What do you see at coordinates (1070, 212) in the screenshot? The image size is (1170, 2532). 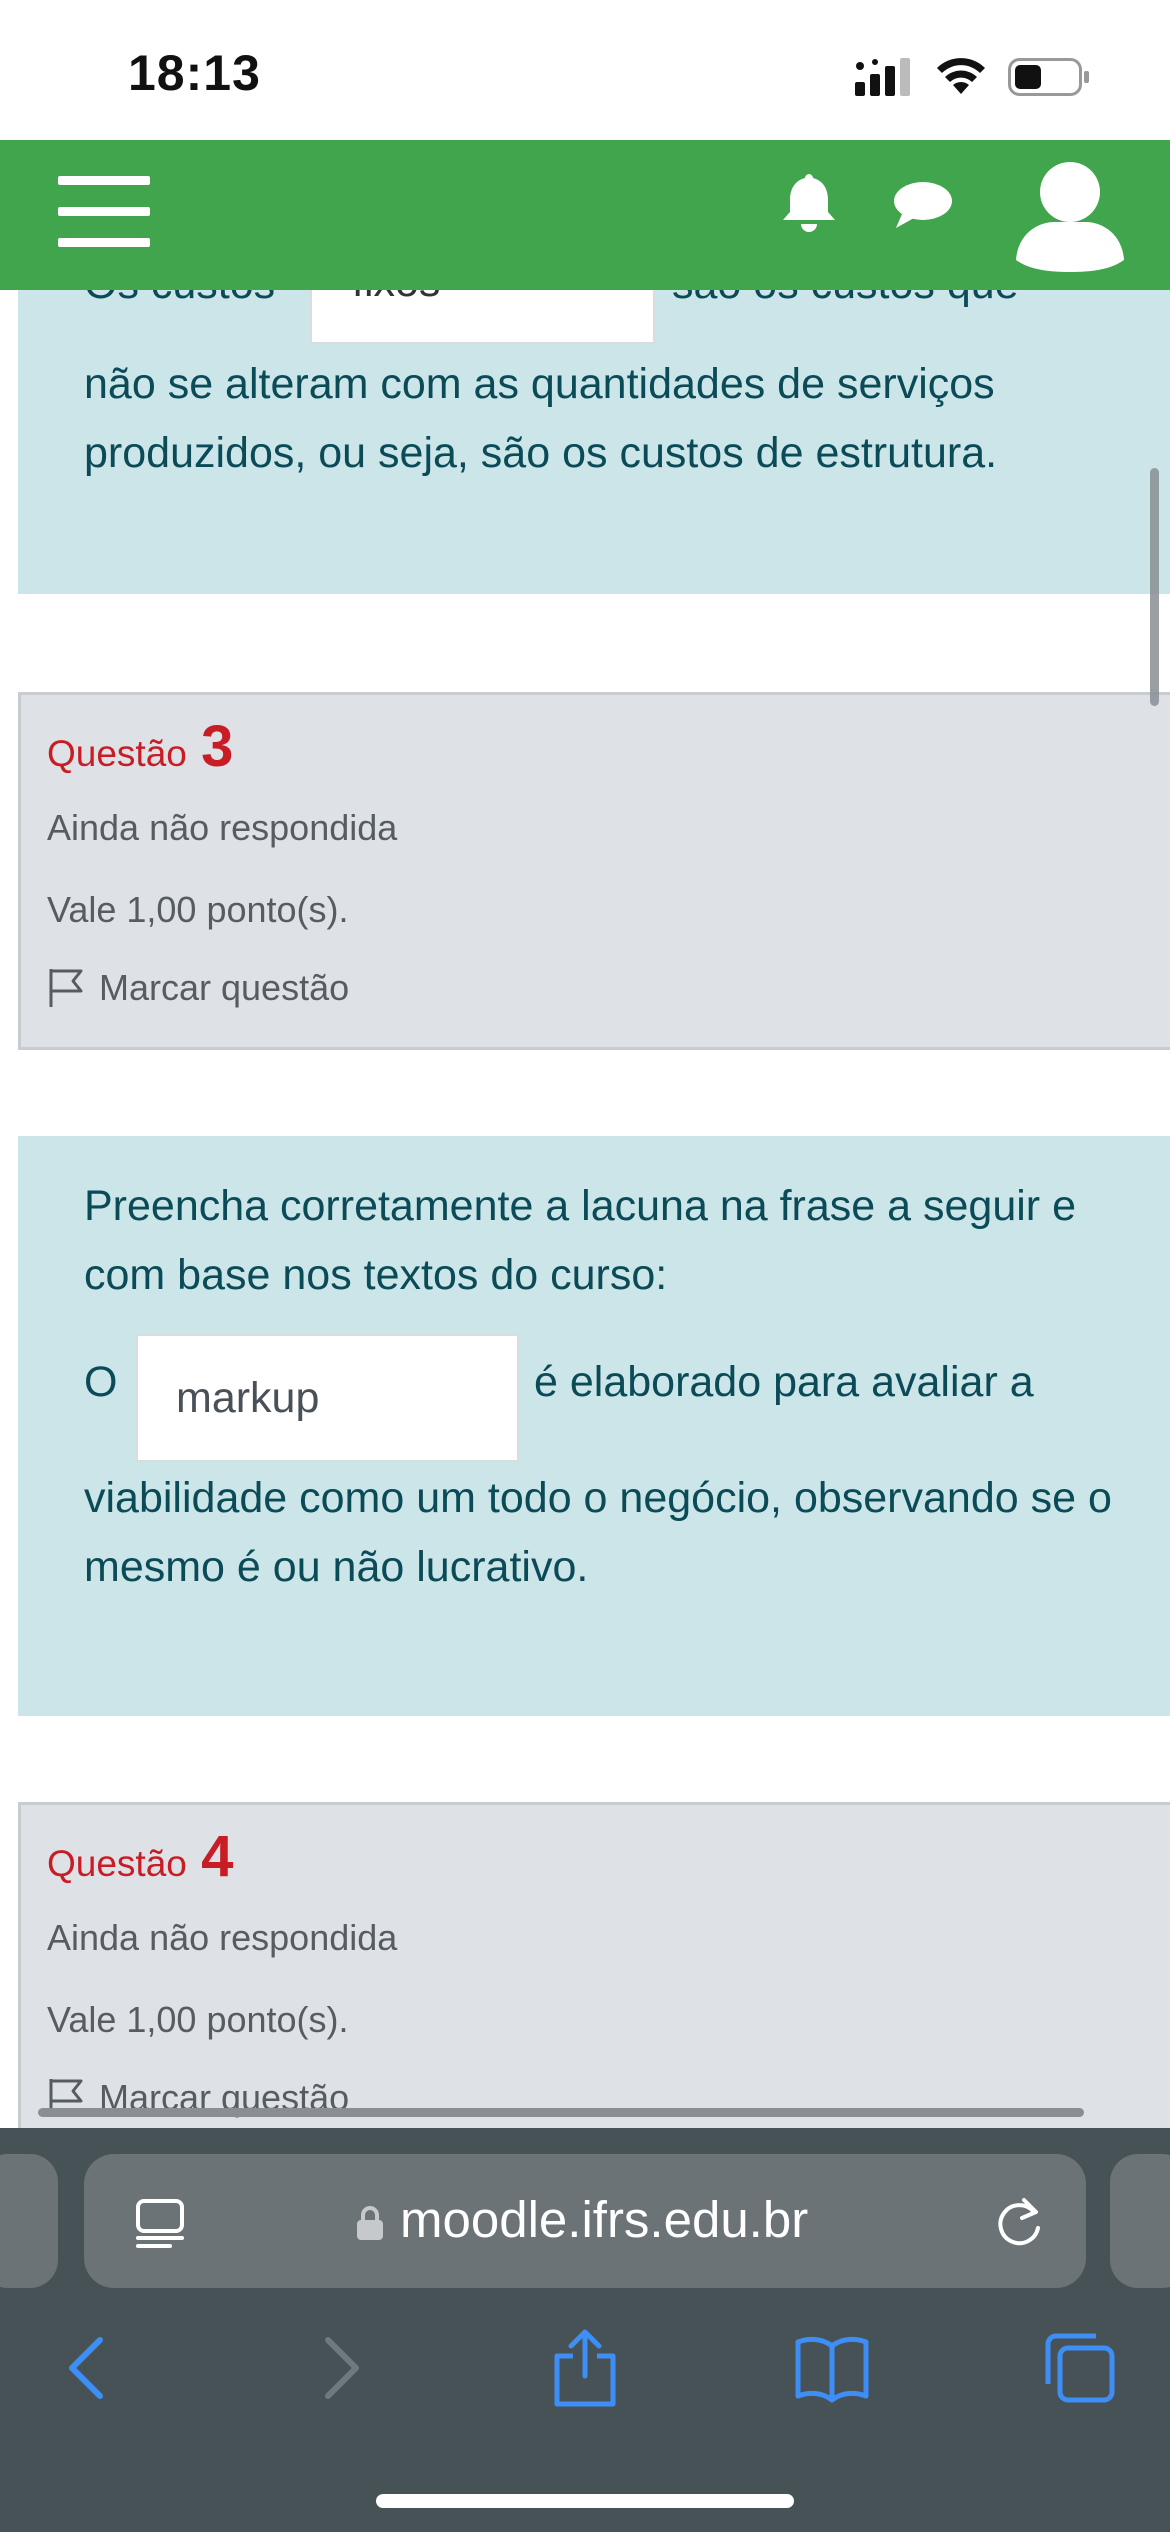 I see `user-avatar-icon` at bounding box center [1070, 212].